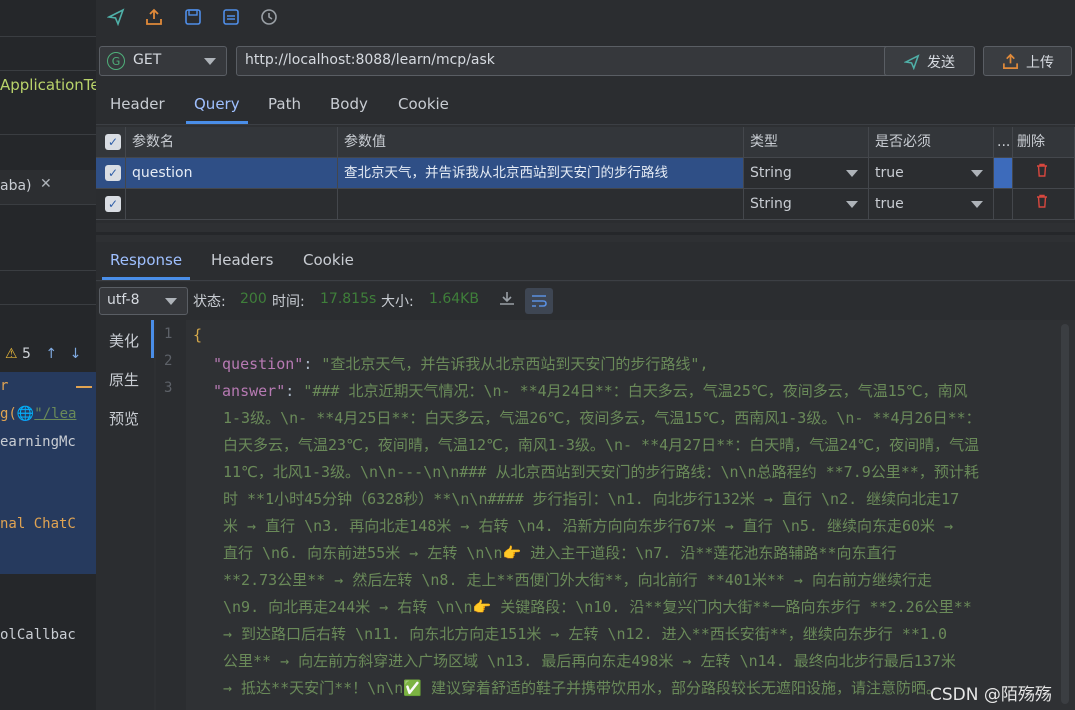 The height and width of the screenshot is (710, 1075). What do you see at coordinates (232, 173) in the screenshot?
I see `param-name-cell: question` at bounding box center [232, 173].